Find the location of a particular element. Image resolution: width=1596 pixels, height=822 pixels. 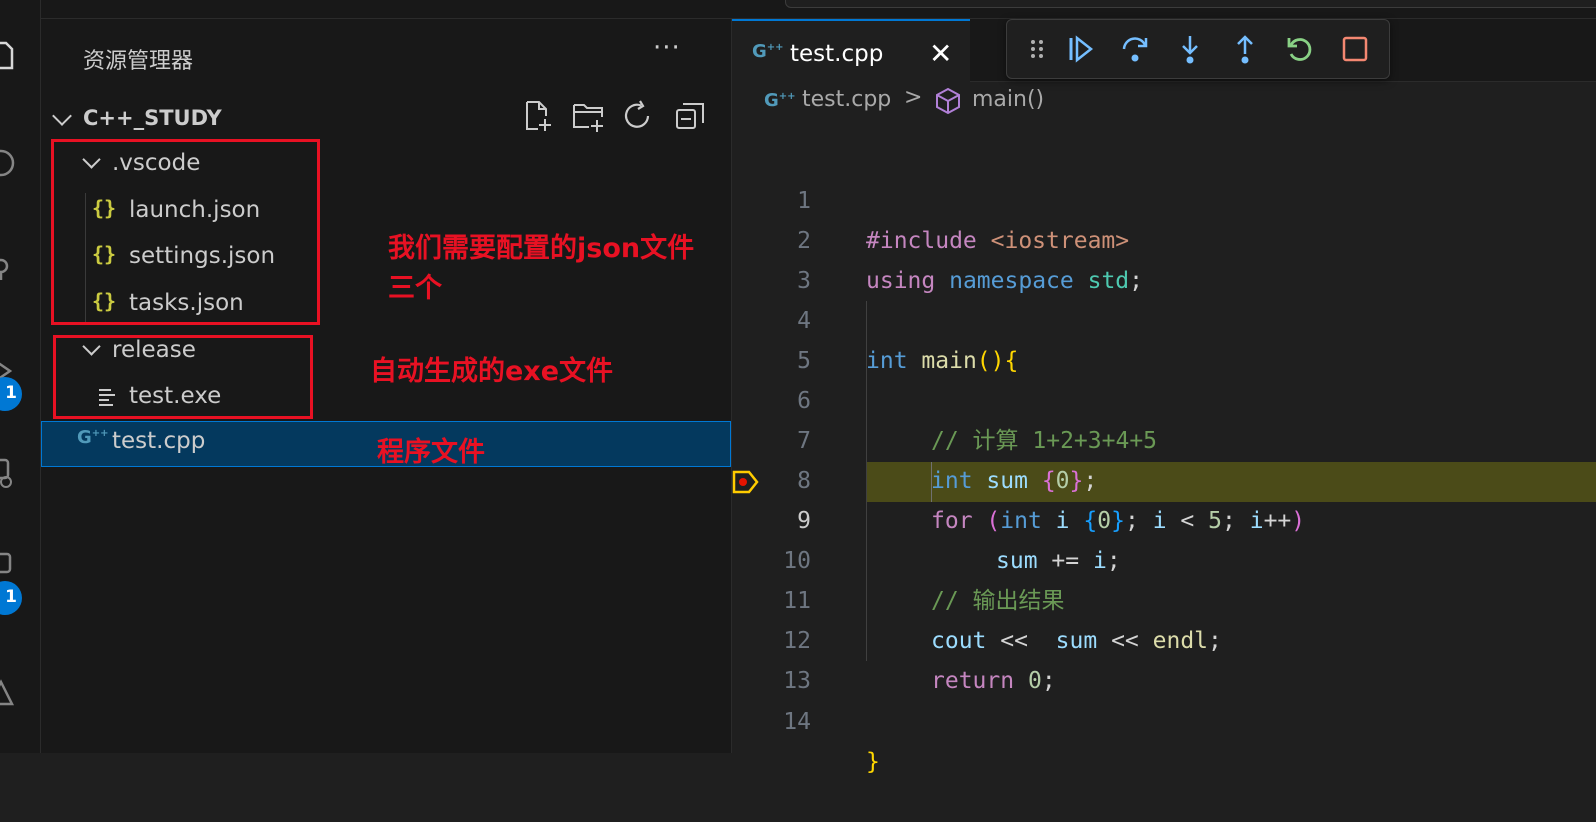

tab-test-cpp: G++ test.cpp ✕ is located at coordinates (851, 50).